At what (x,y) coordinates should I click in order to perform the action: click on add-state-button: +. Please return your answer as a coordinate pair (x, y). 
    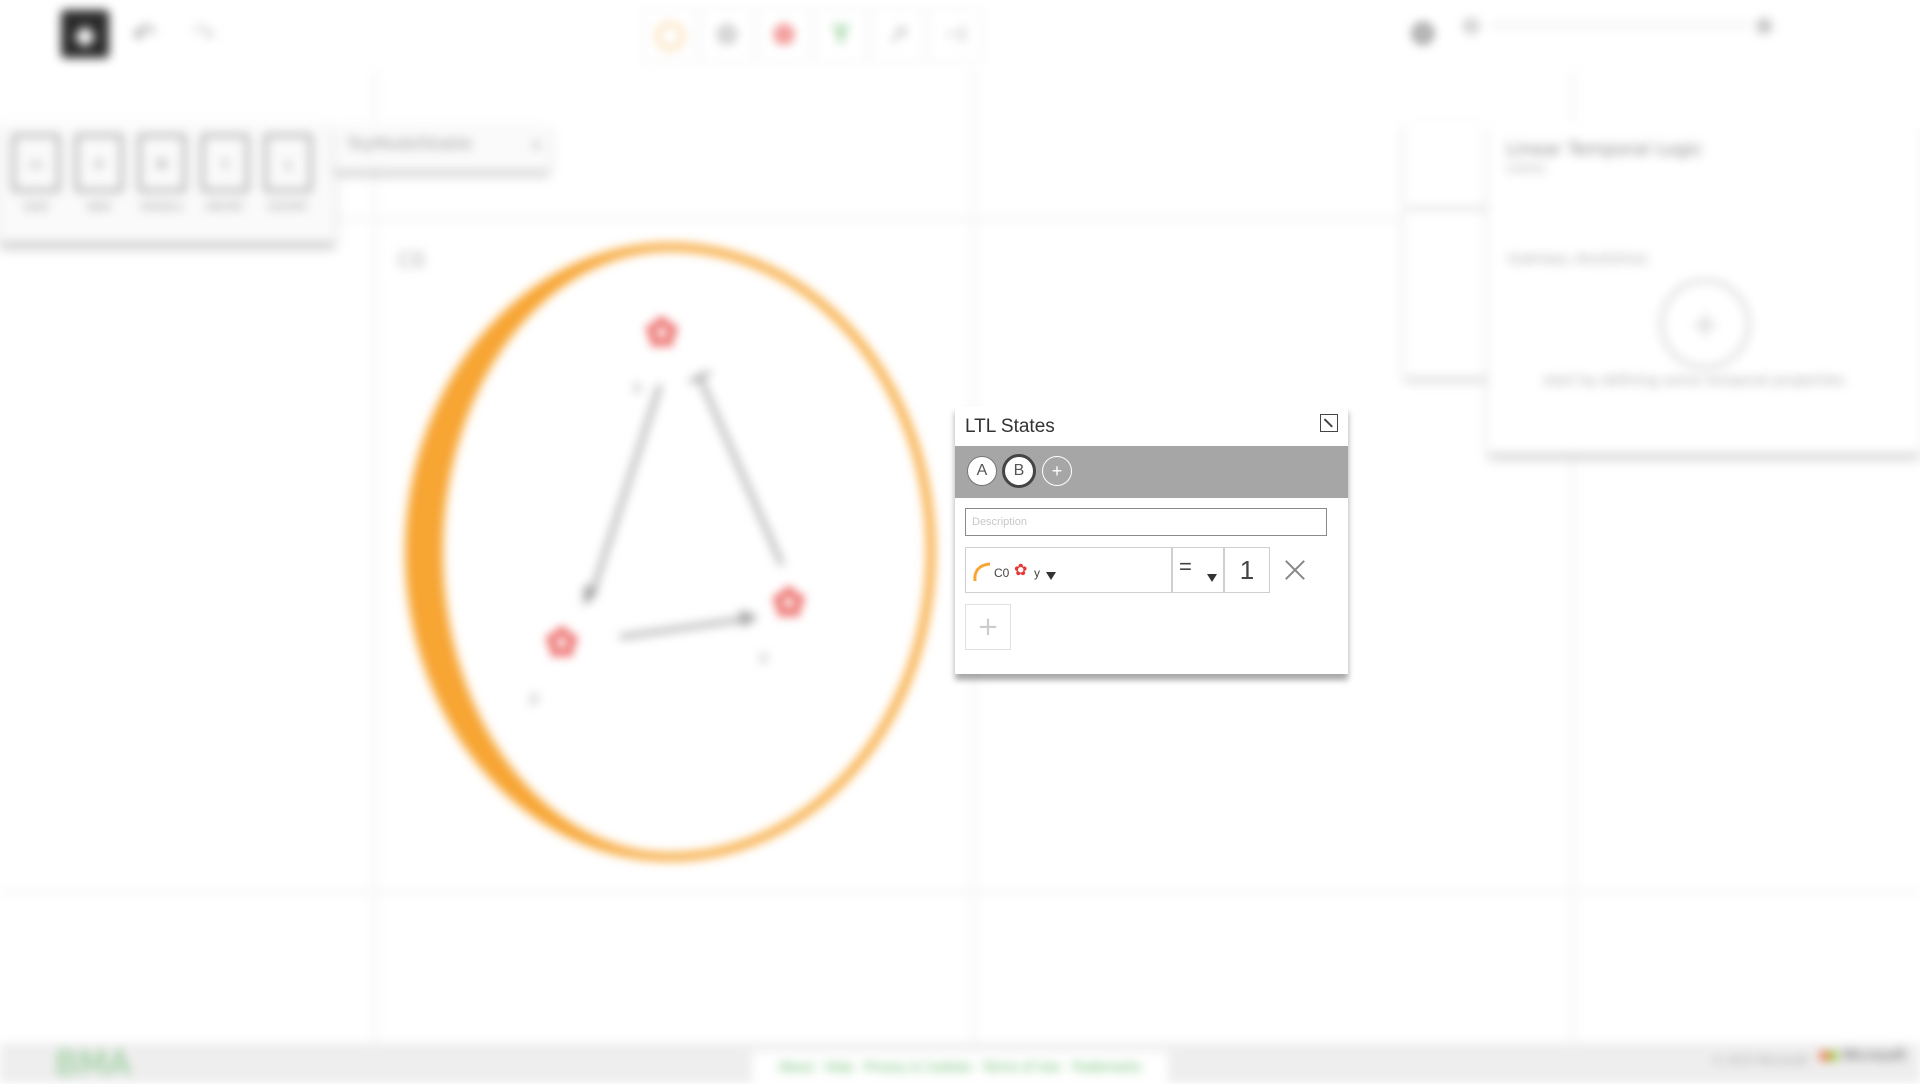
    Looking at the image, I should click on (1057, 471).